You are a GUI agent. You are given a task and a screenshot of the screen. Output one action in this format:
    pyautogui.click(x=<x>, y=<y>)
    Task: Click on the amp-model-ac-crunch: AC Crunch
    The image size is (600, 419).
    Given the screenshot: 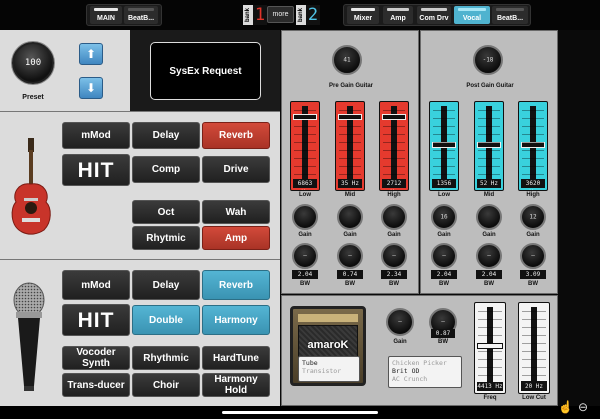 What is the action you would take?
    pyautogui.click(x=425, y=379)
    